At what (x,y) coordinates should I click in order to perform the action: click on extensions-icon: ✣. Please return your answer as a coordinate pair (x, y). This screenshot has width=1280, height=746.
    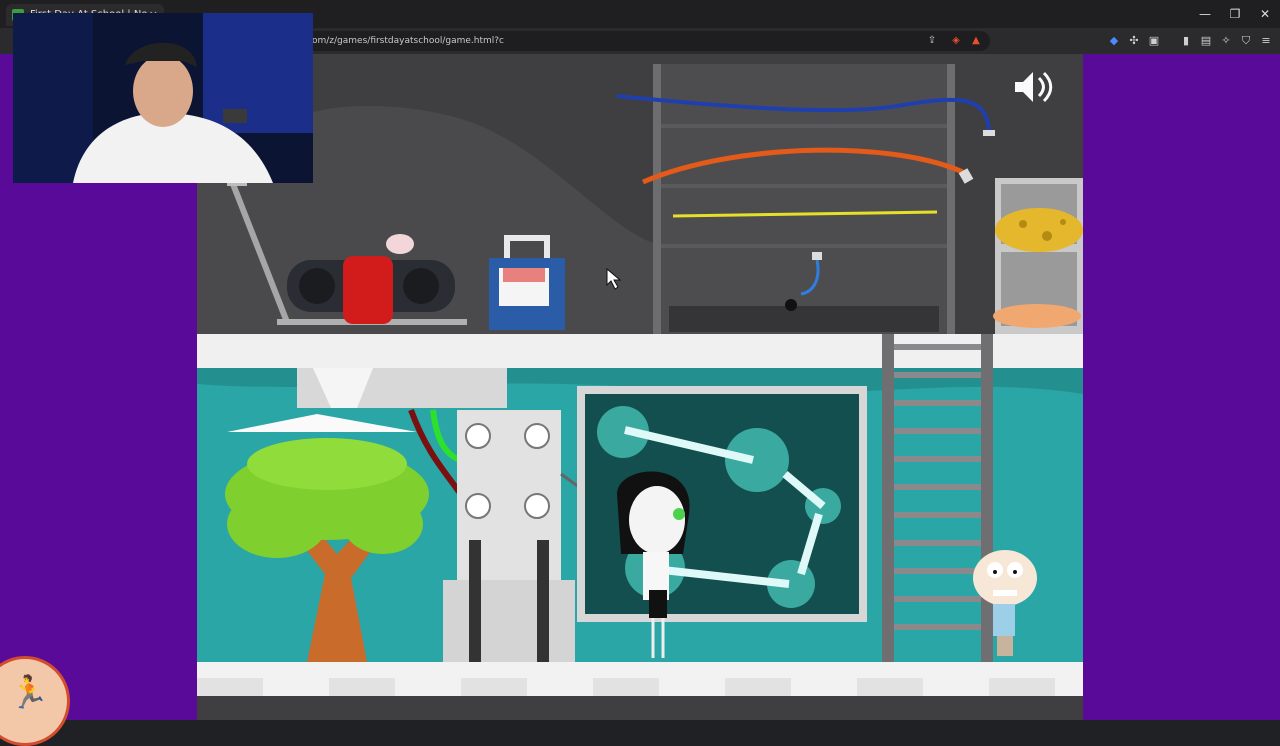
    Looking at the image, I should click on (1134, 41).